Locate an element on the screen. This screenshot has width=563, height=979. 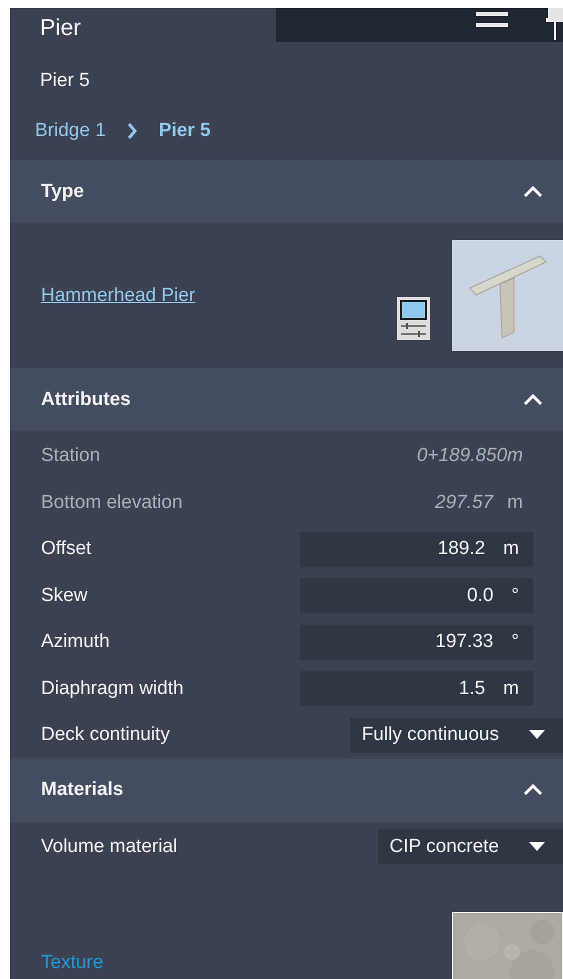
field-label: Skew is located at coordinates (64, 595).